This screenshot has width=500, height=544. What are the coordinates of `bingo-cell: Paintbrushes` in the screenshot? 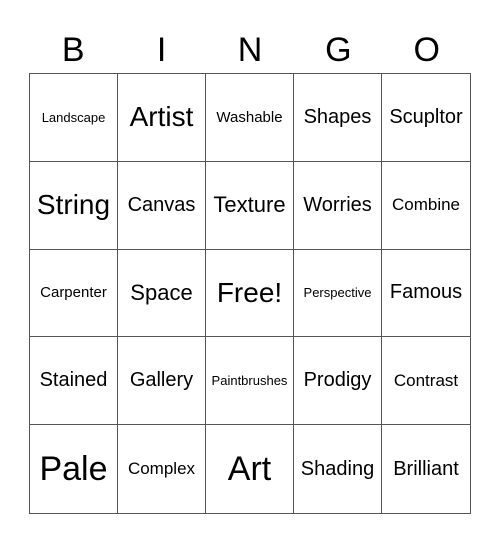 It's located at (250, 381).